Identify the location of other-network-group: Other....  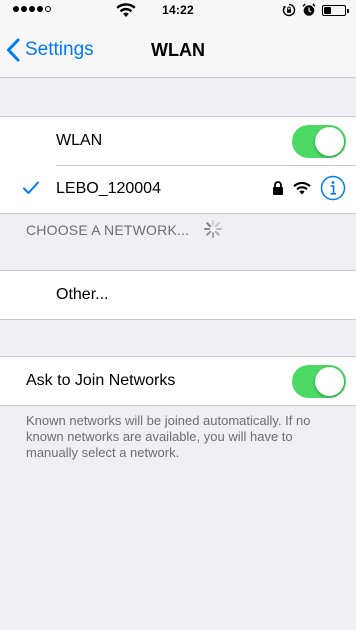
(178, 295).